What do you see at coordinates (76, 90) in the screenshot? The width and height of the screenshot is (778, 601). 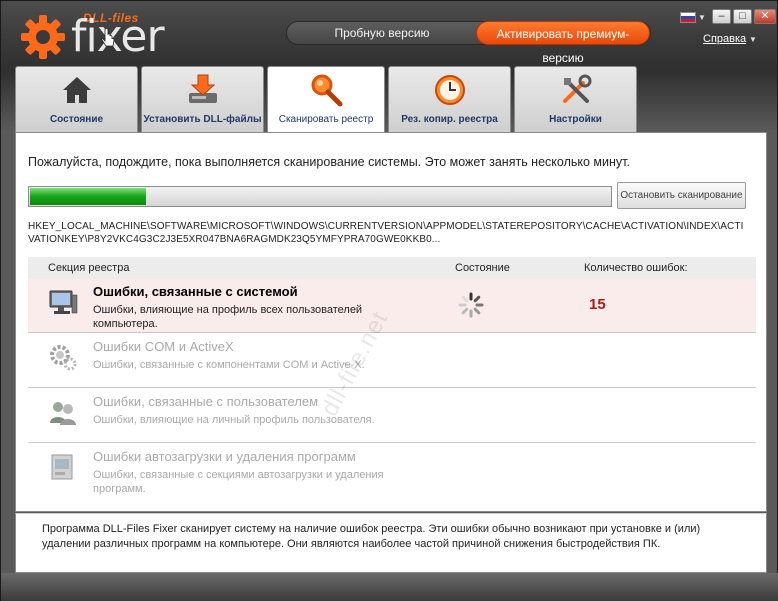 I see `house-icon` at bounding box center [76, 90].